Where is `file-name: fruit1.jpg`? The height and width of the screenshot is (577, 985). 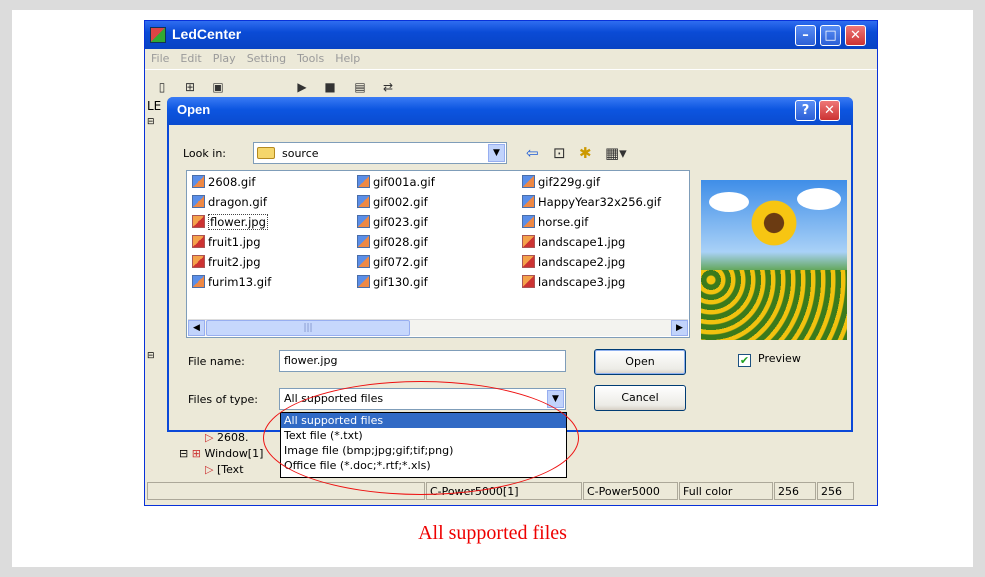 file-name: fruit1.jpg is located at coordinates (234, 242).